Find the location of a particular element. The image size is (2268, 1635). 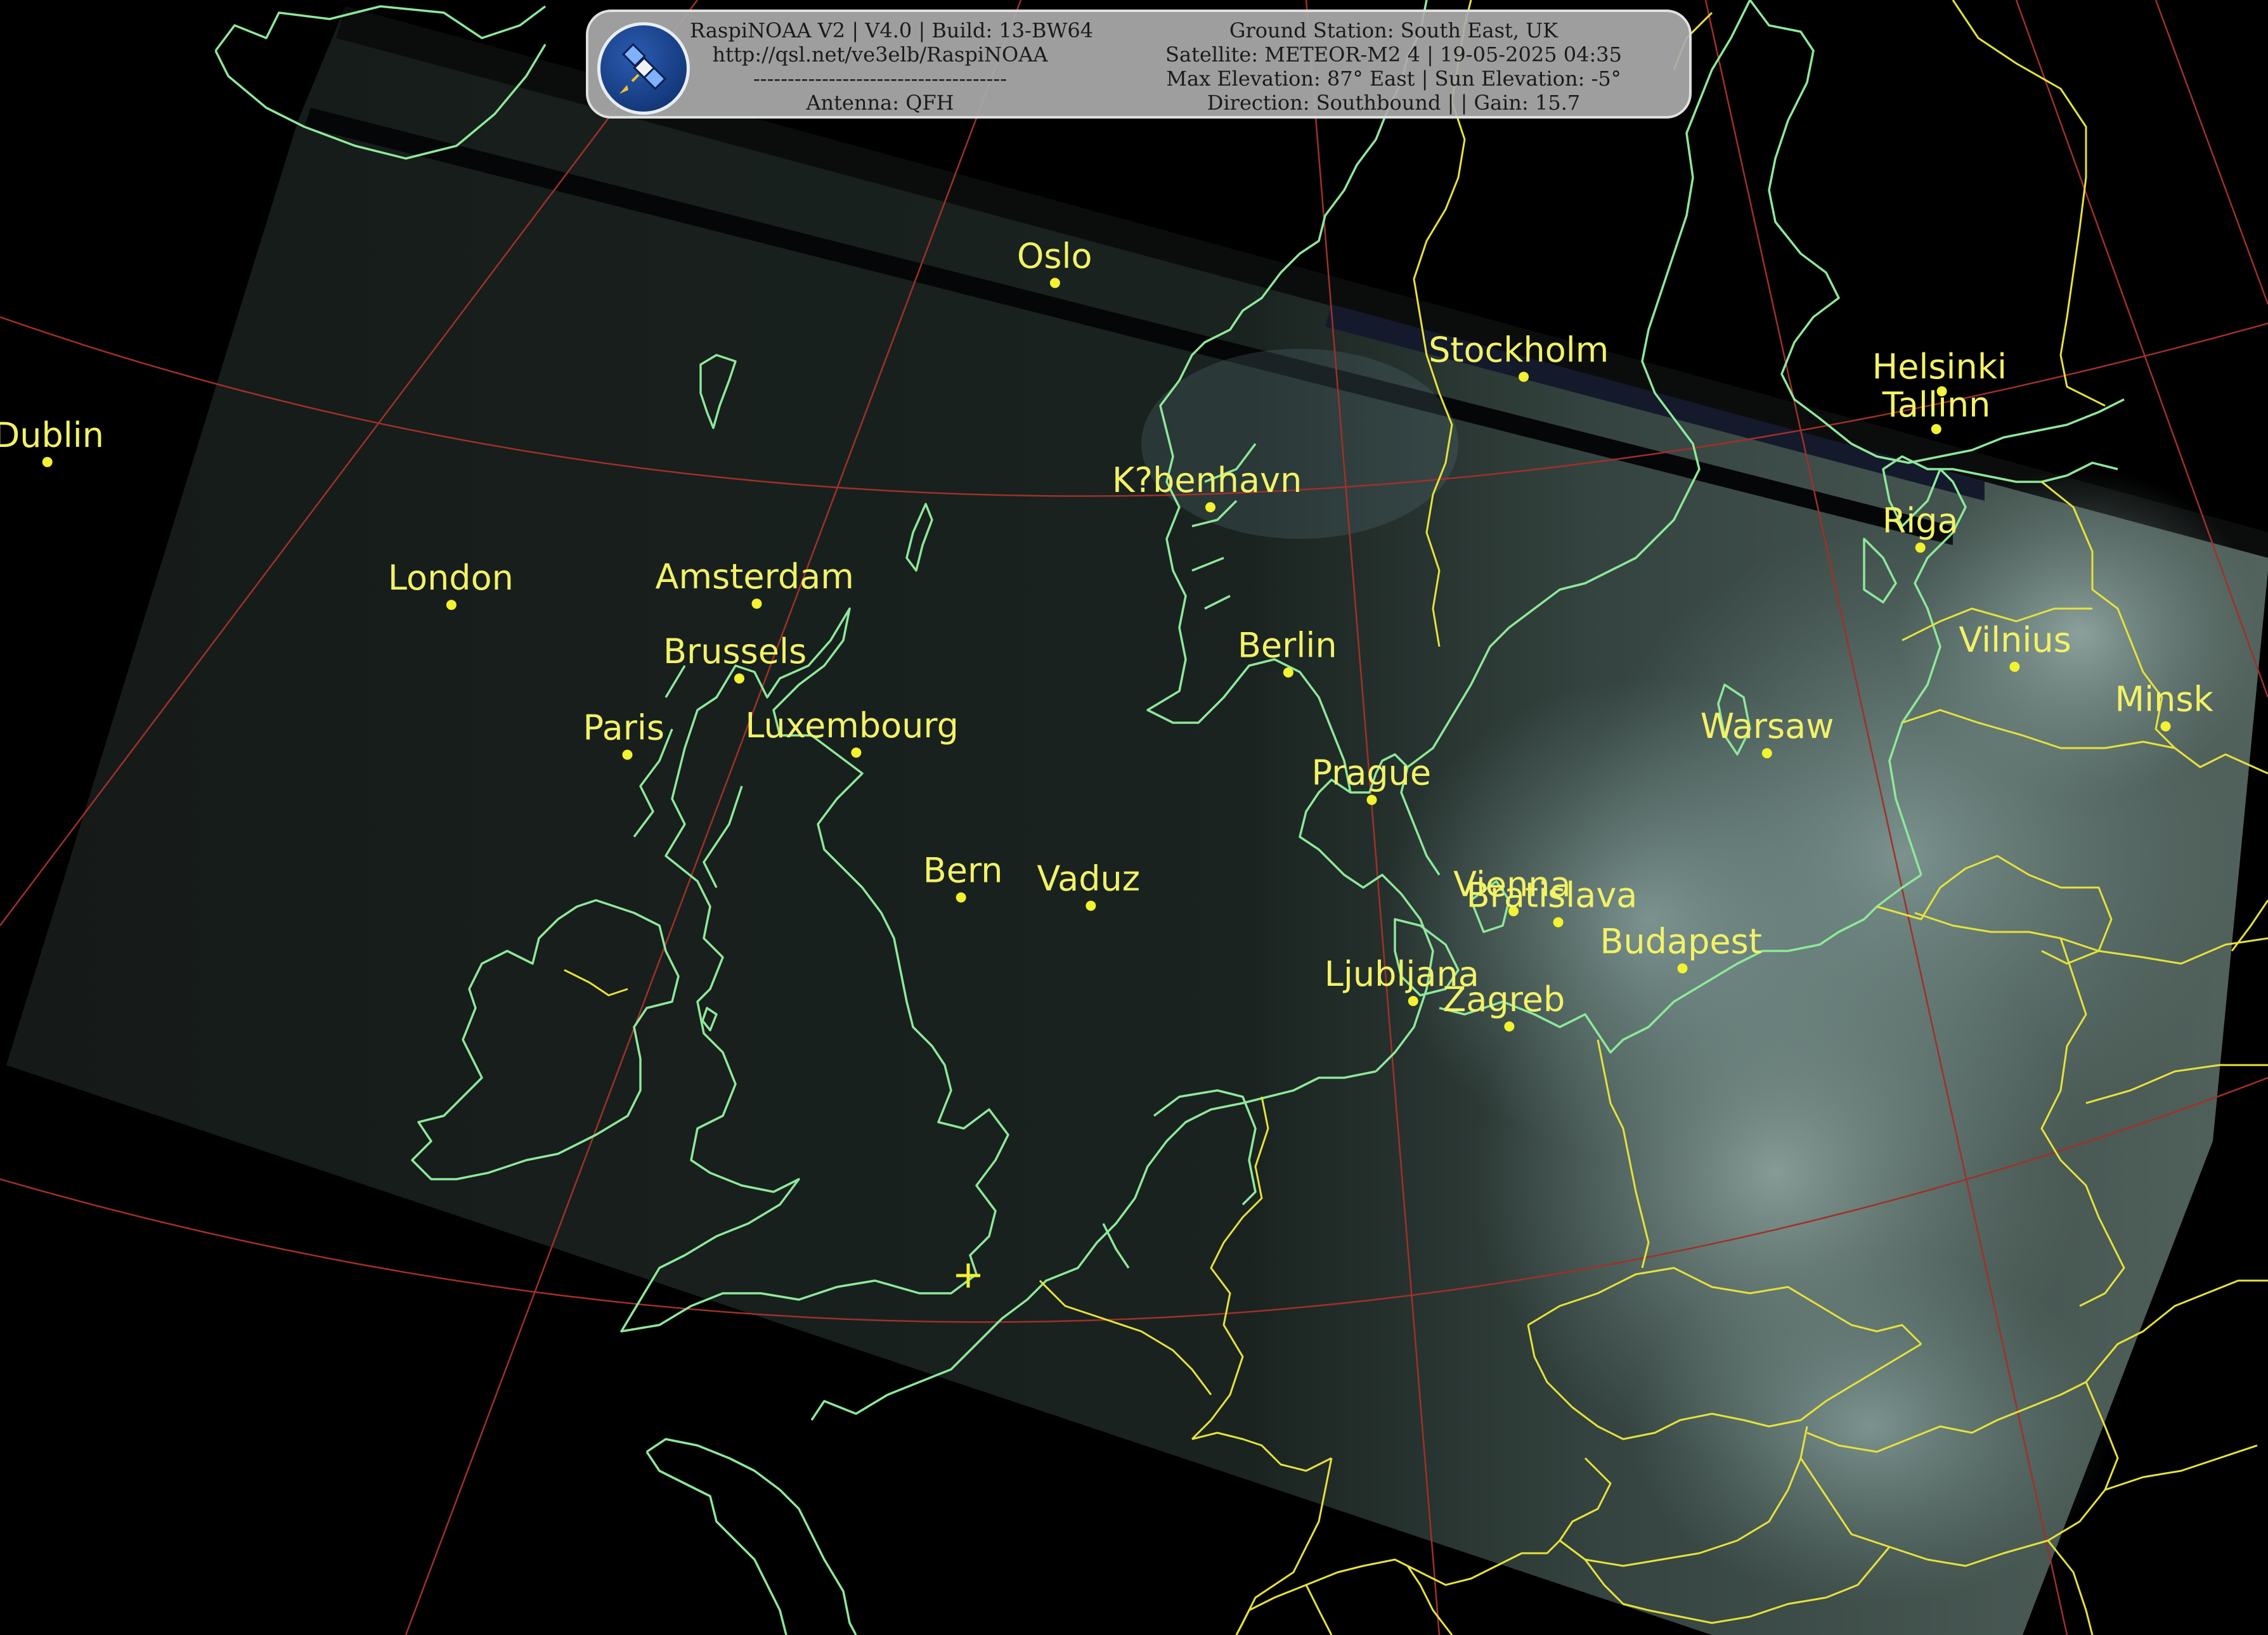

city-label: Luxembourg is located at coordinates (852, 726).